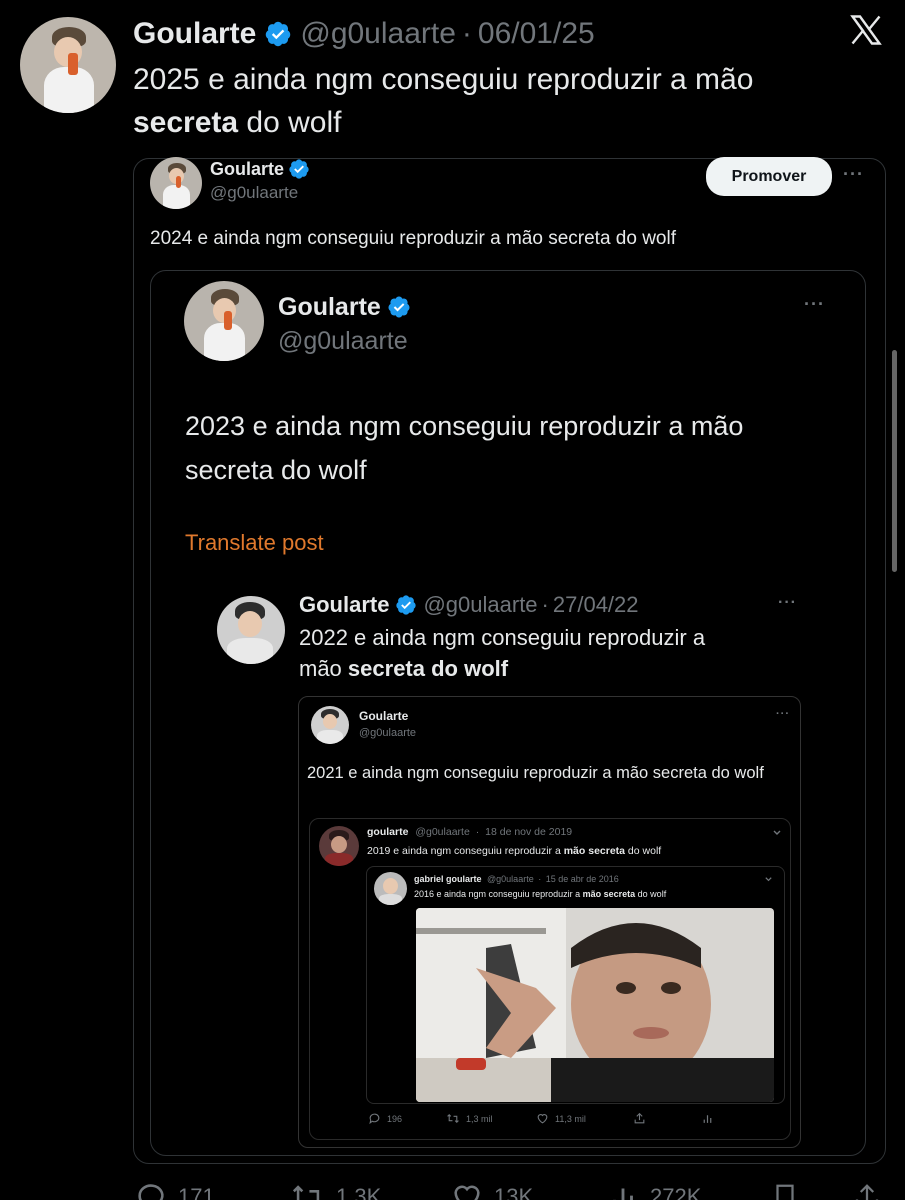  What do you see at coordinates (651, 894) in the screenshot?
I see `quote6-text-end: do wolf` at bounding box center [651, 894].